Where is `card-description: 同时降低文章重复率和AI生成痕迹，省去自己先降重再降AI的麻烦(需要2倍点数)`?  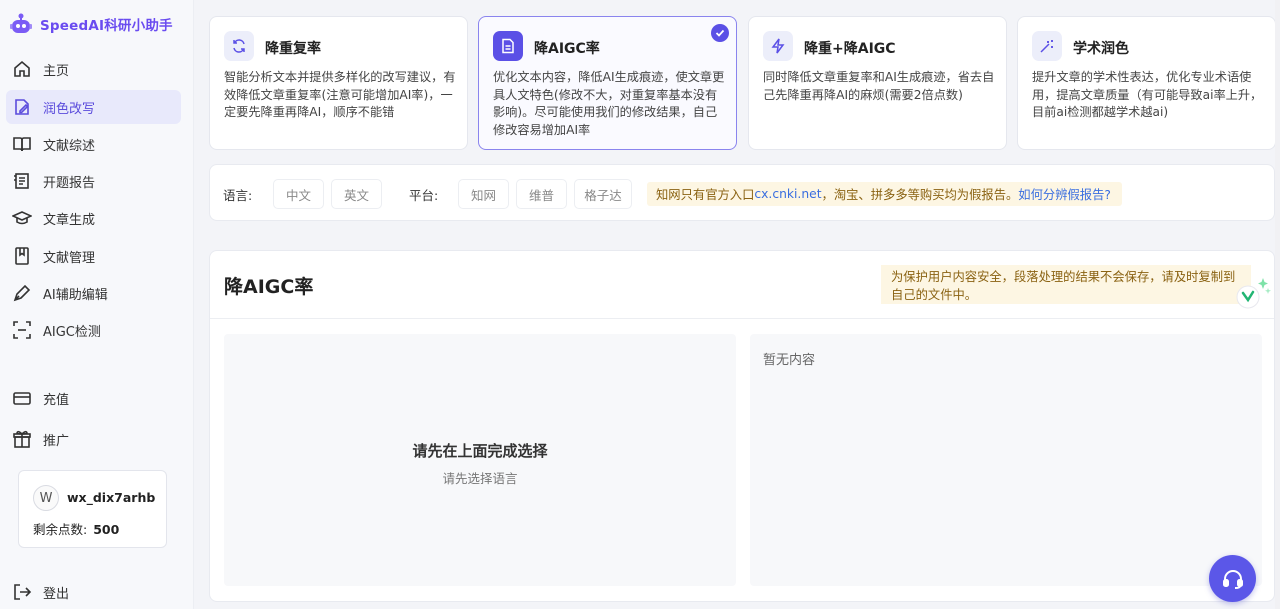 card-description: 同时降低文章重复率和AI生成痕迹，省去自己先降重再降AI的麻烦(需要2倍点数) is located at coordinates (879, 86).